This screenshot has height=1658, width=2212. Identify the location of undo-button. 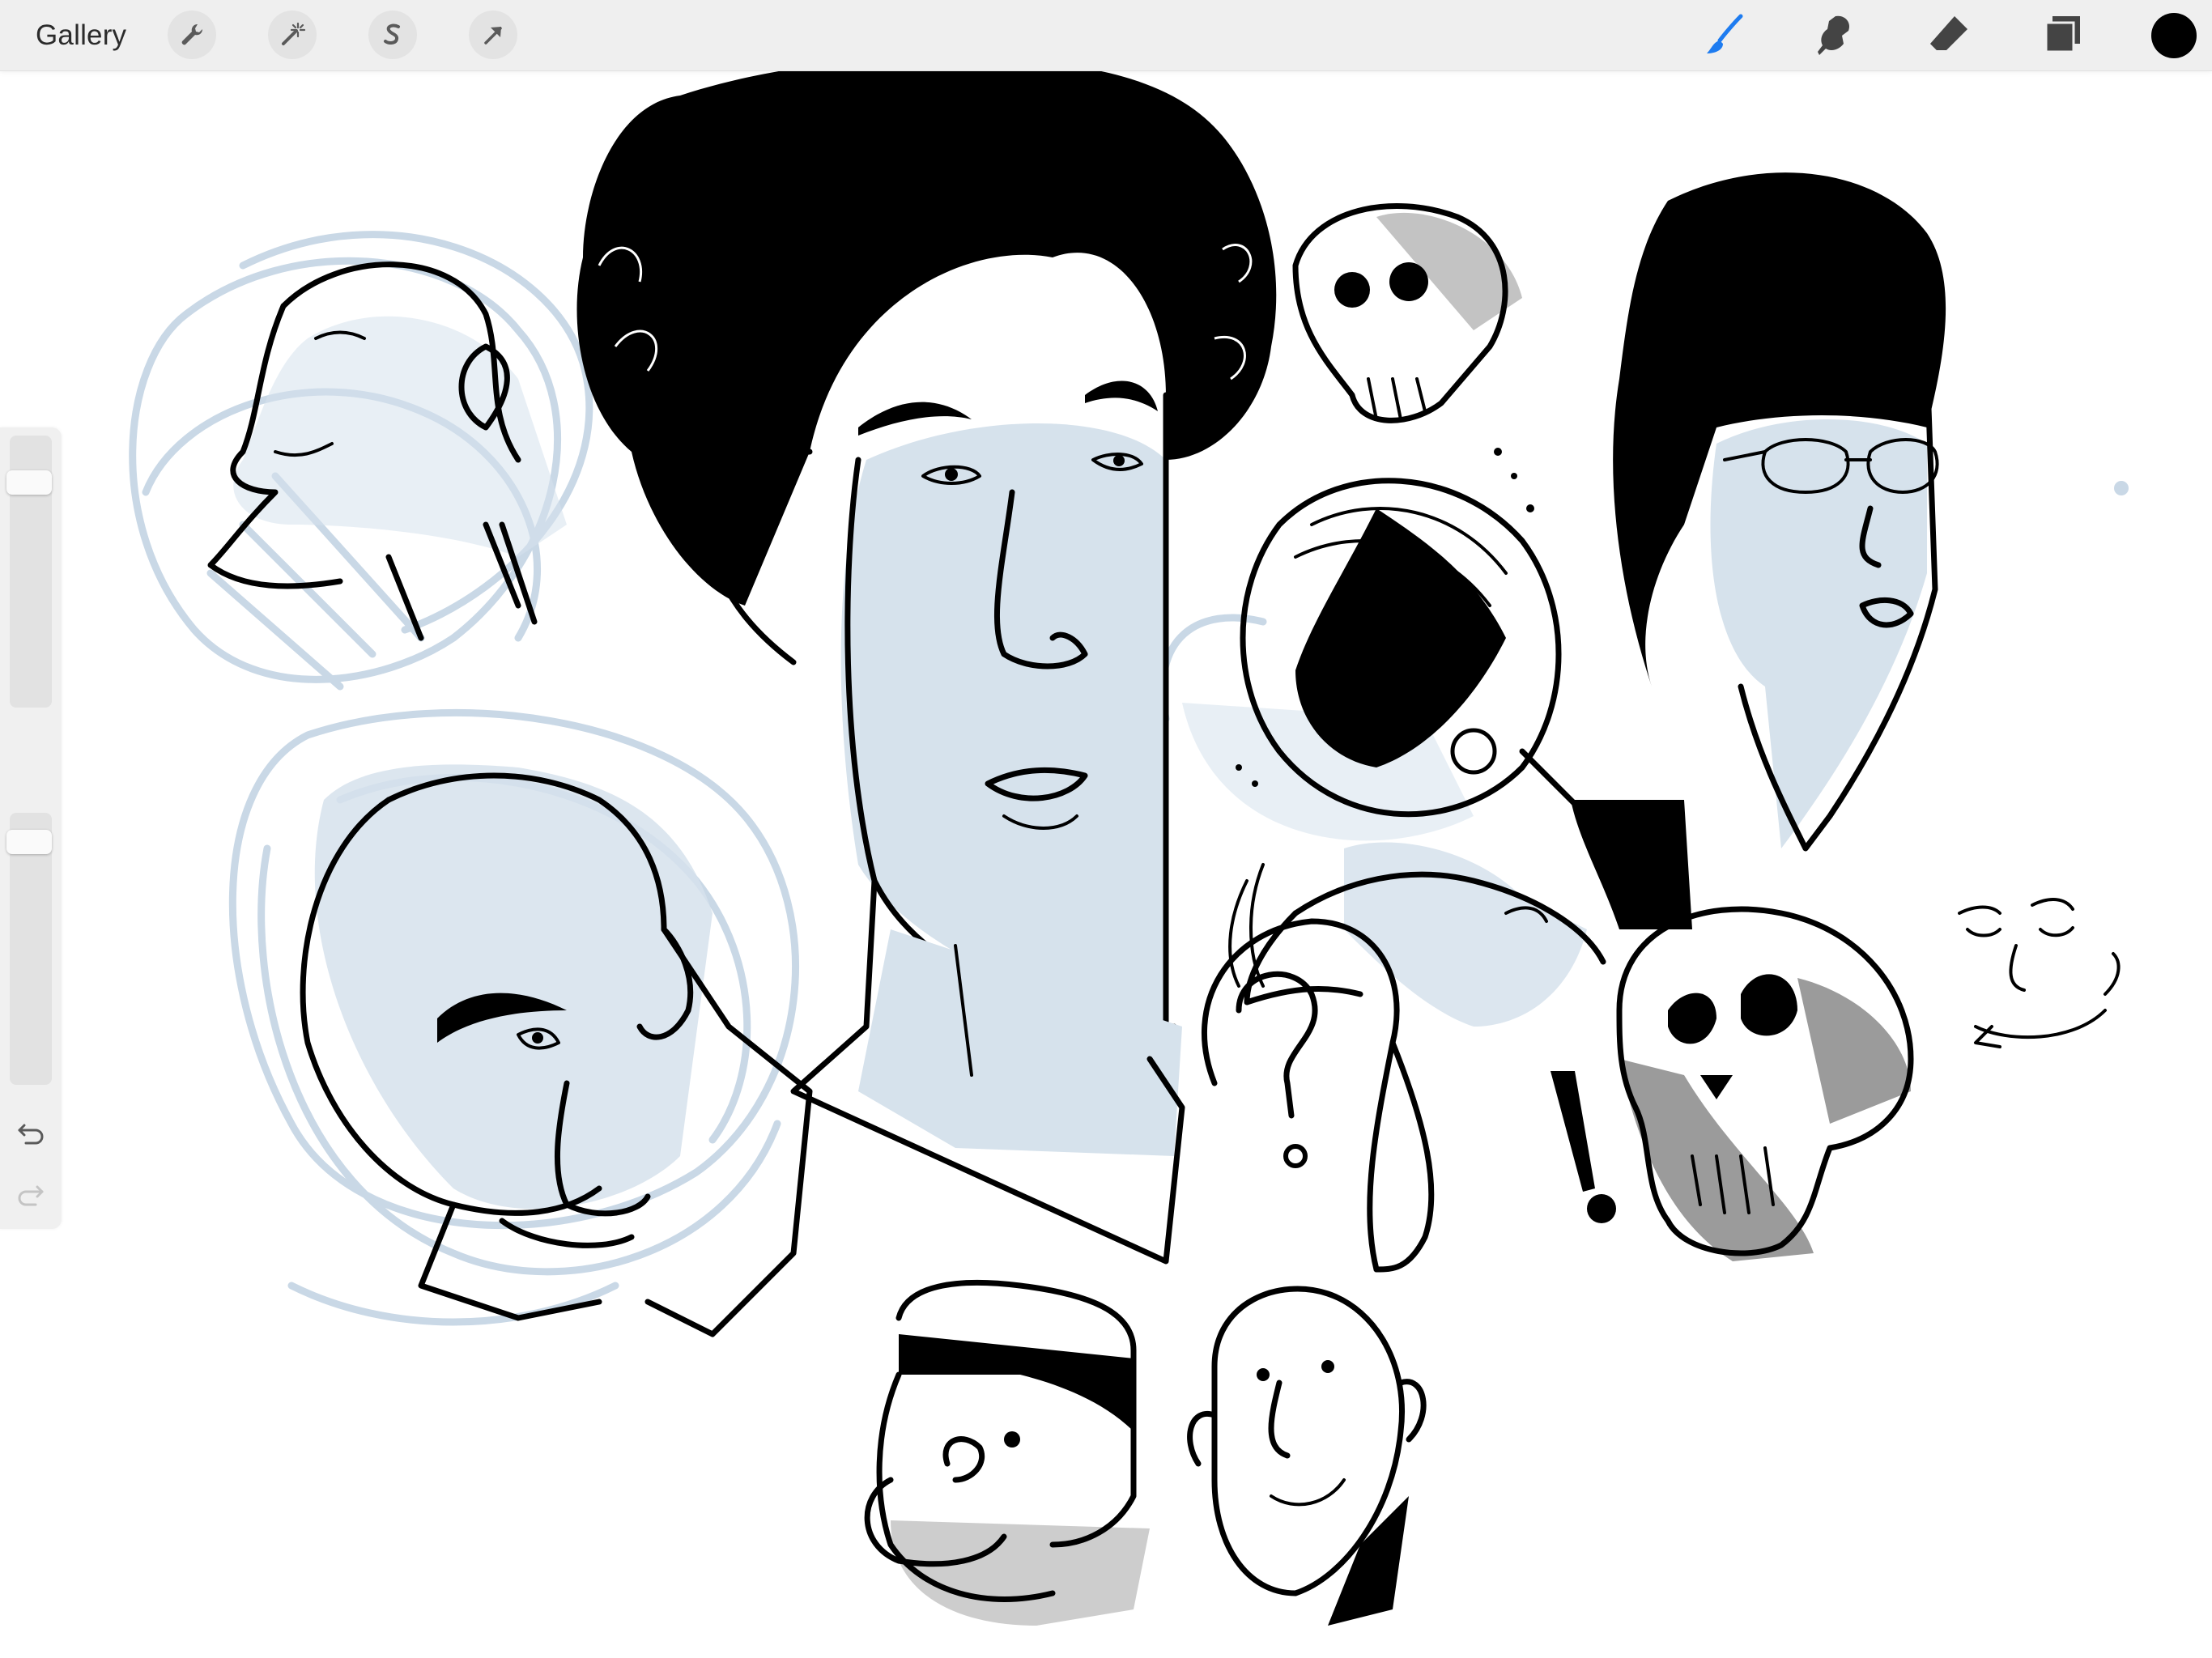
(31, 1133).